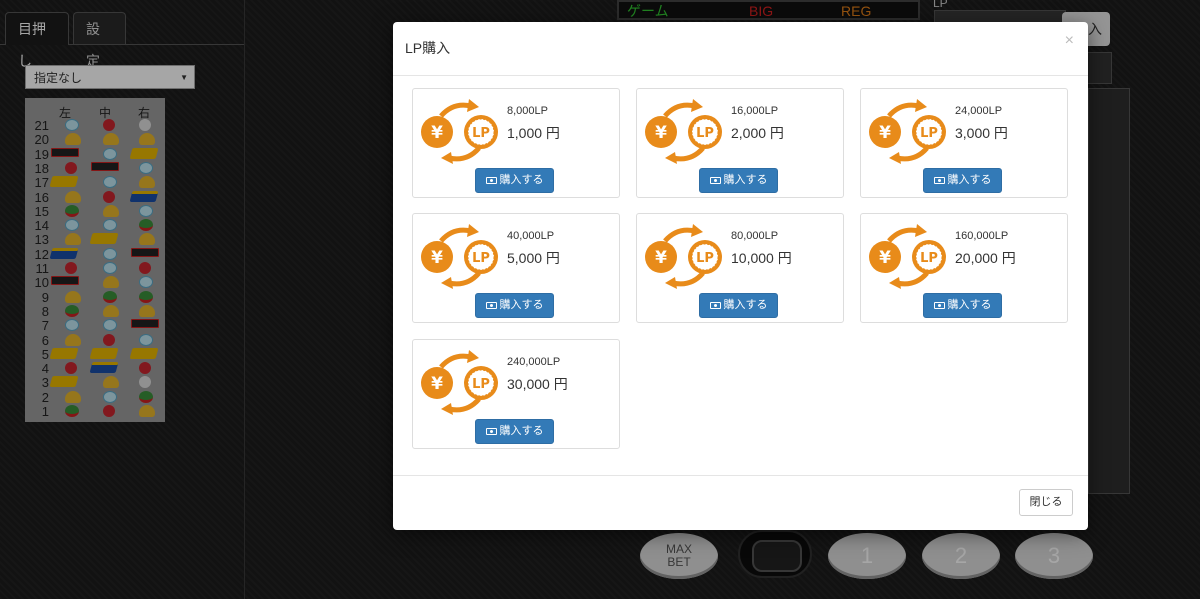 This screenshot has width=1200, height=599. What do you see at coordinates (757, 133) in the screenshot?
I see `product-price: 2,000 円` at bounding box center [757, 133].